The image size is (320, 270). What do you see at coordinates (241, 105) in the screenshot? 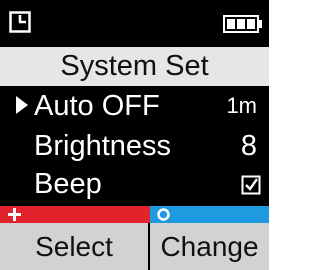
I see `menu-item-value: 1m` at bounding box center [241, 105].